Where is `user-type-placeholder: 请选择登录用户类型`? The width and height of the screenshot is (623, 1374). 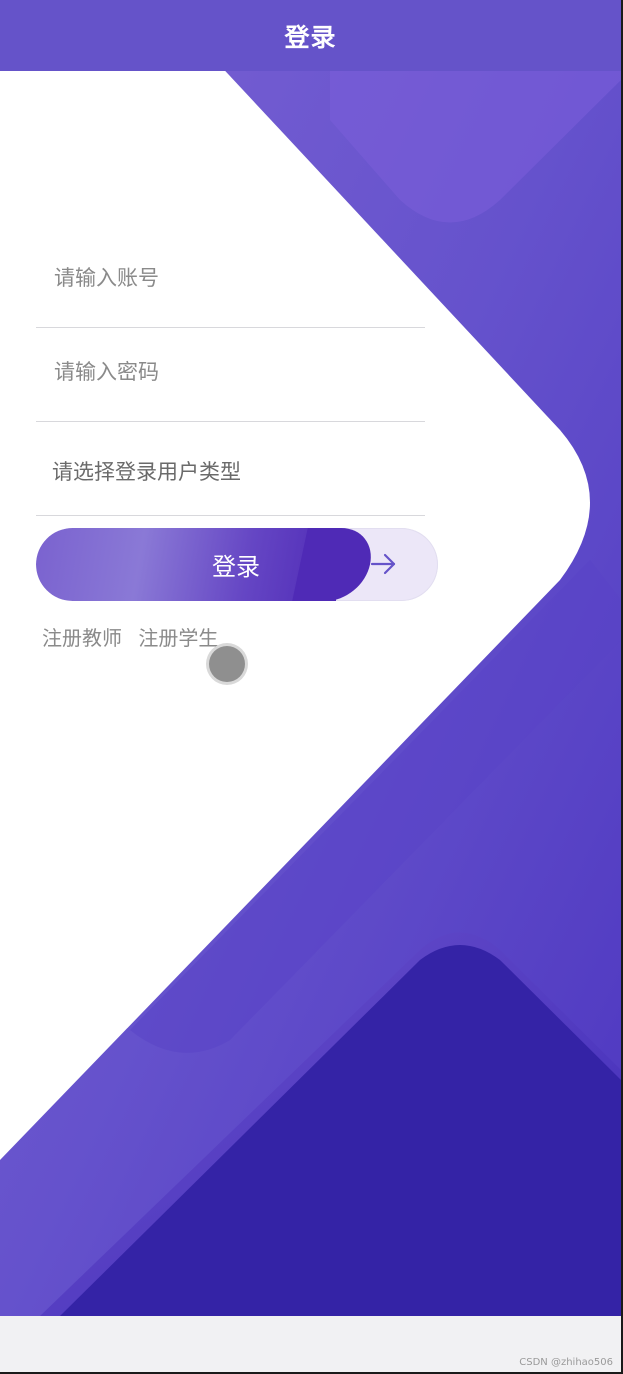
user-type-placeholder: 请选择登录用户类型 is located at coordinates (146, 472).